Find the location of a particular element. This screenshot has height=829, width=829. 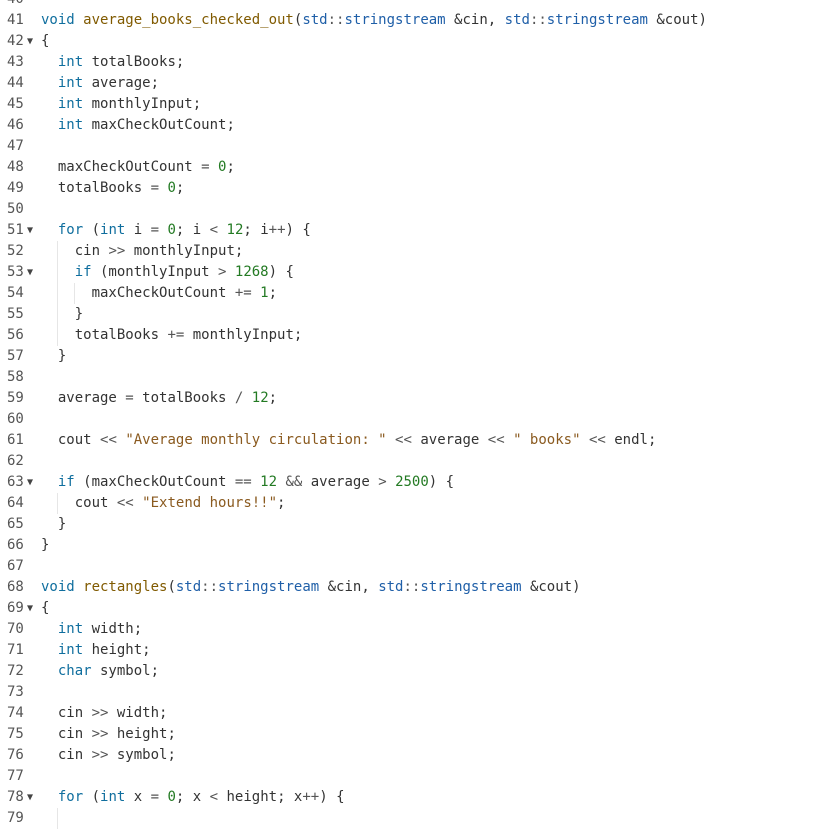

line-number: 56 is located at coordinates (15, 335).